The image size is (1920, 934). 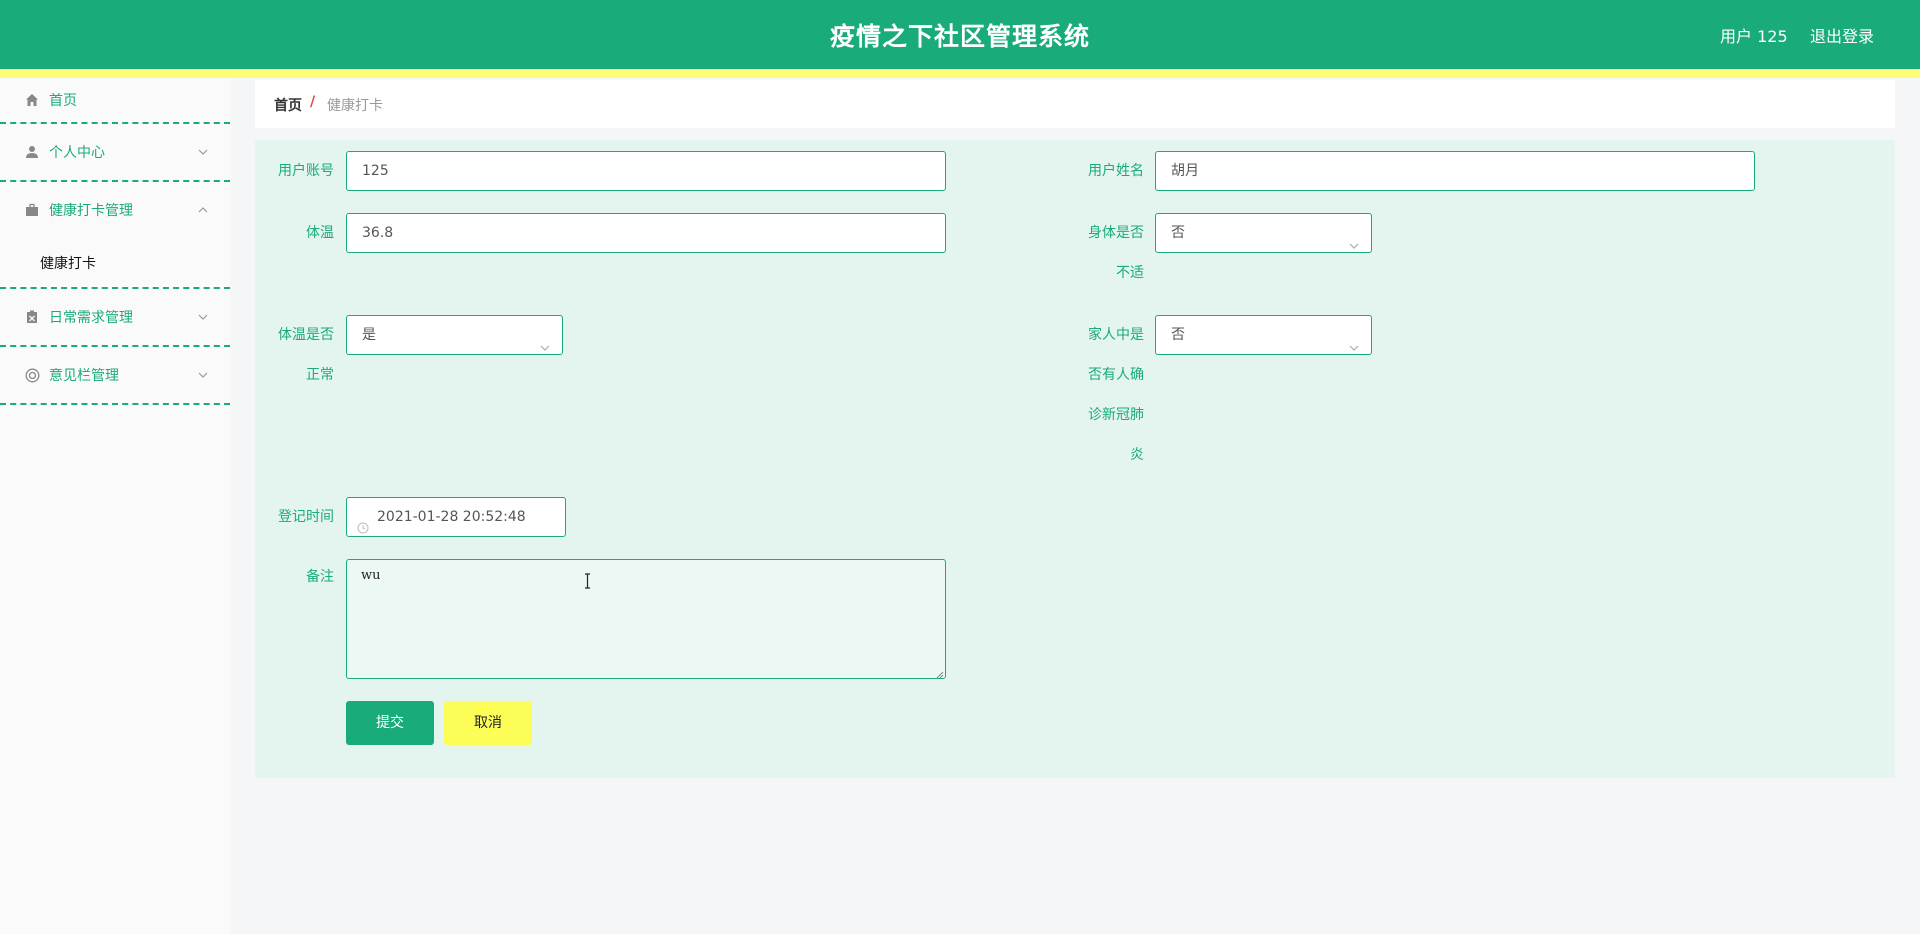 What do you see at coordinates (77, 153) in the screenshot?
I see `sidebar-item-label: 个人中心` at bounding box center [77, 153].